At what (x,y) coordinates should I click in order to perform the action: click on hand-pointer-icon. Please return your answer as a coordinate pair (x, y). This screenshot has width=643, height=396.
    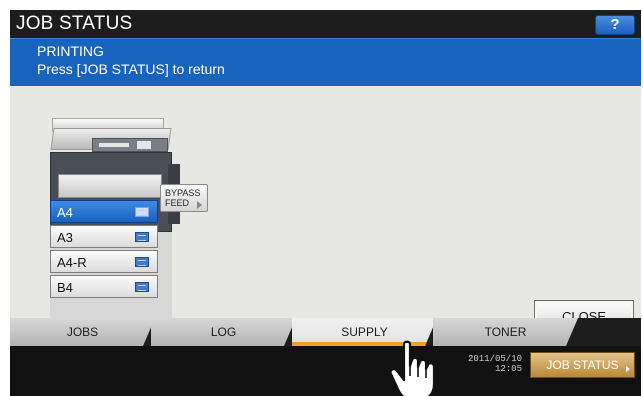
    Looking at the image, I should click on (412, 368).